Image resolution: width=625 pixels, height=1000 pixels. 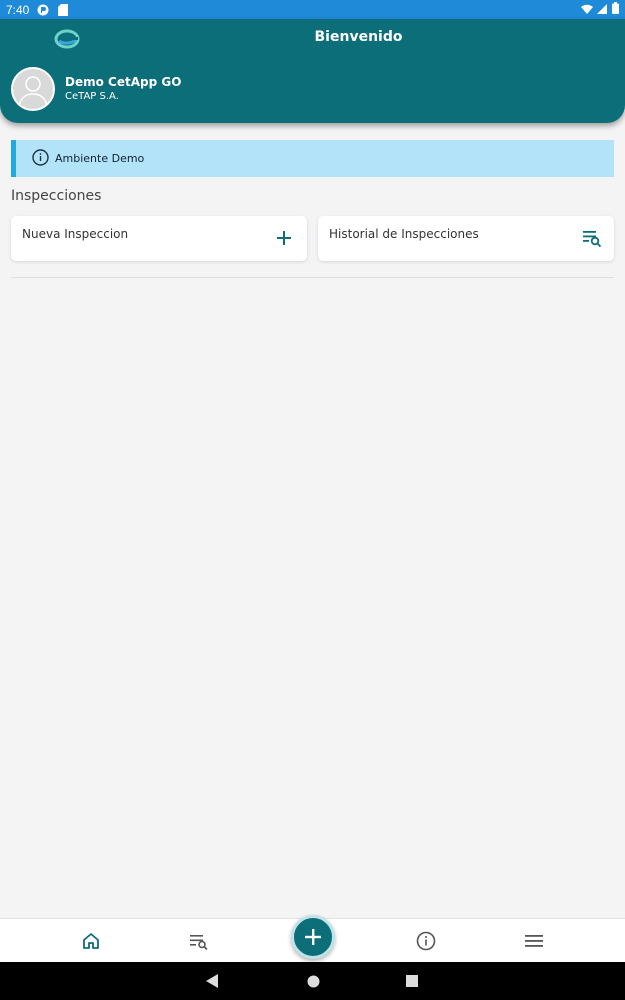 What do you see at coordinates (615, 9) in the screenshot?
I see `battery-icon` at bounding box center [615, 9].